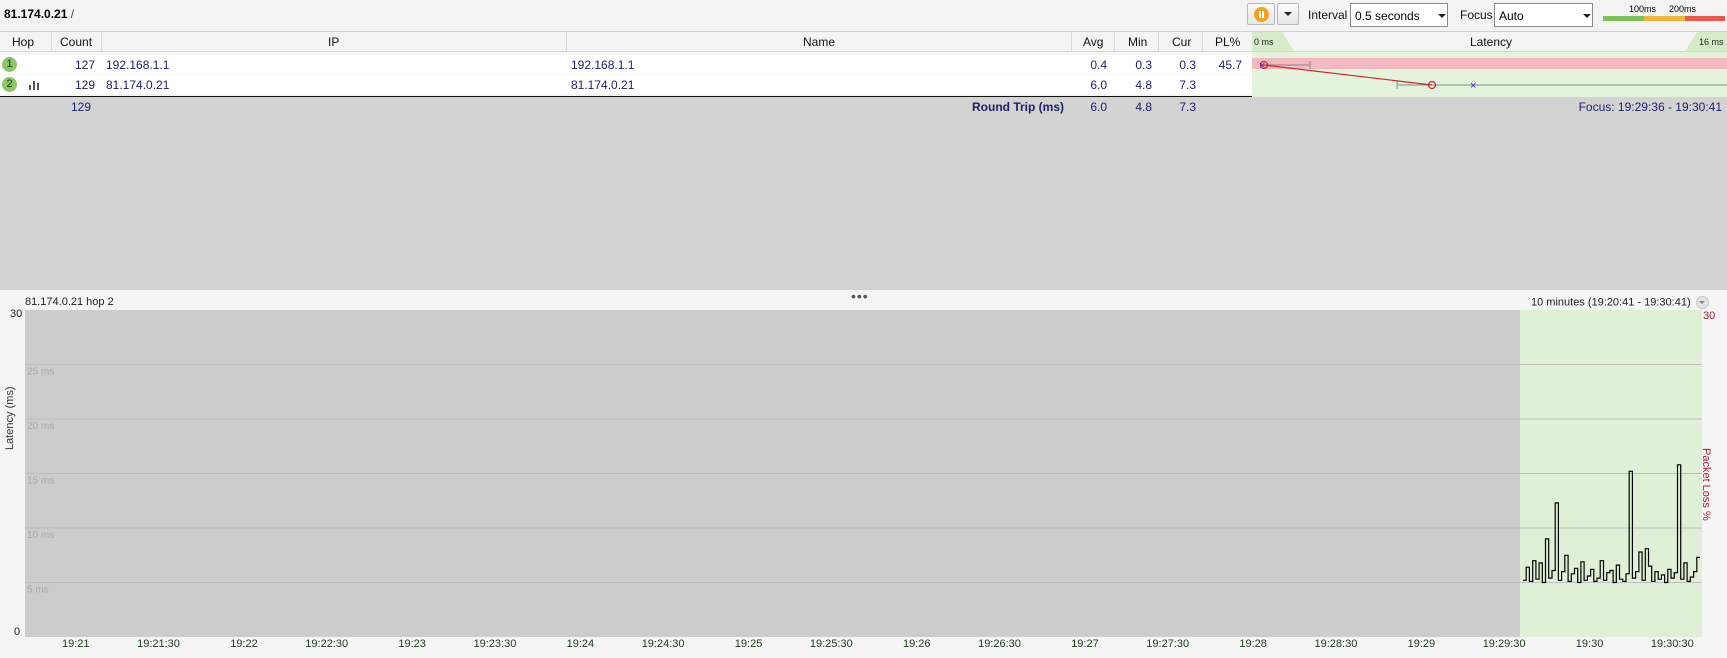 The height and width of the screenshot is (658, 1727). Describe the element at coordinates (76, 42) in the screenshot. I see `col-count: Count` at that location.